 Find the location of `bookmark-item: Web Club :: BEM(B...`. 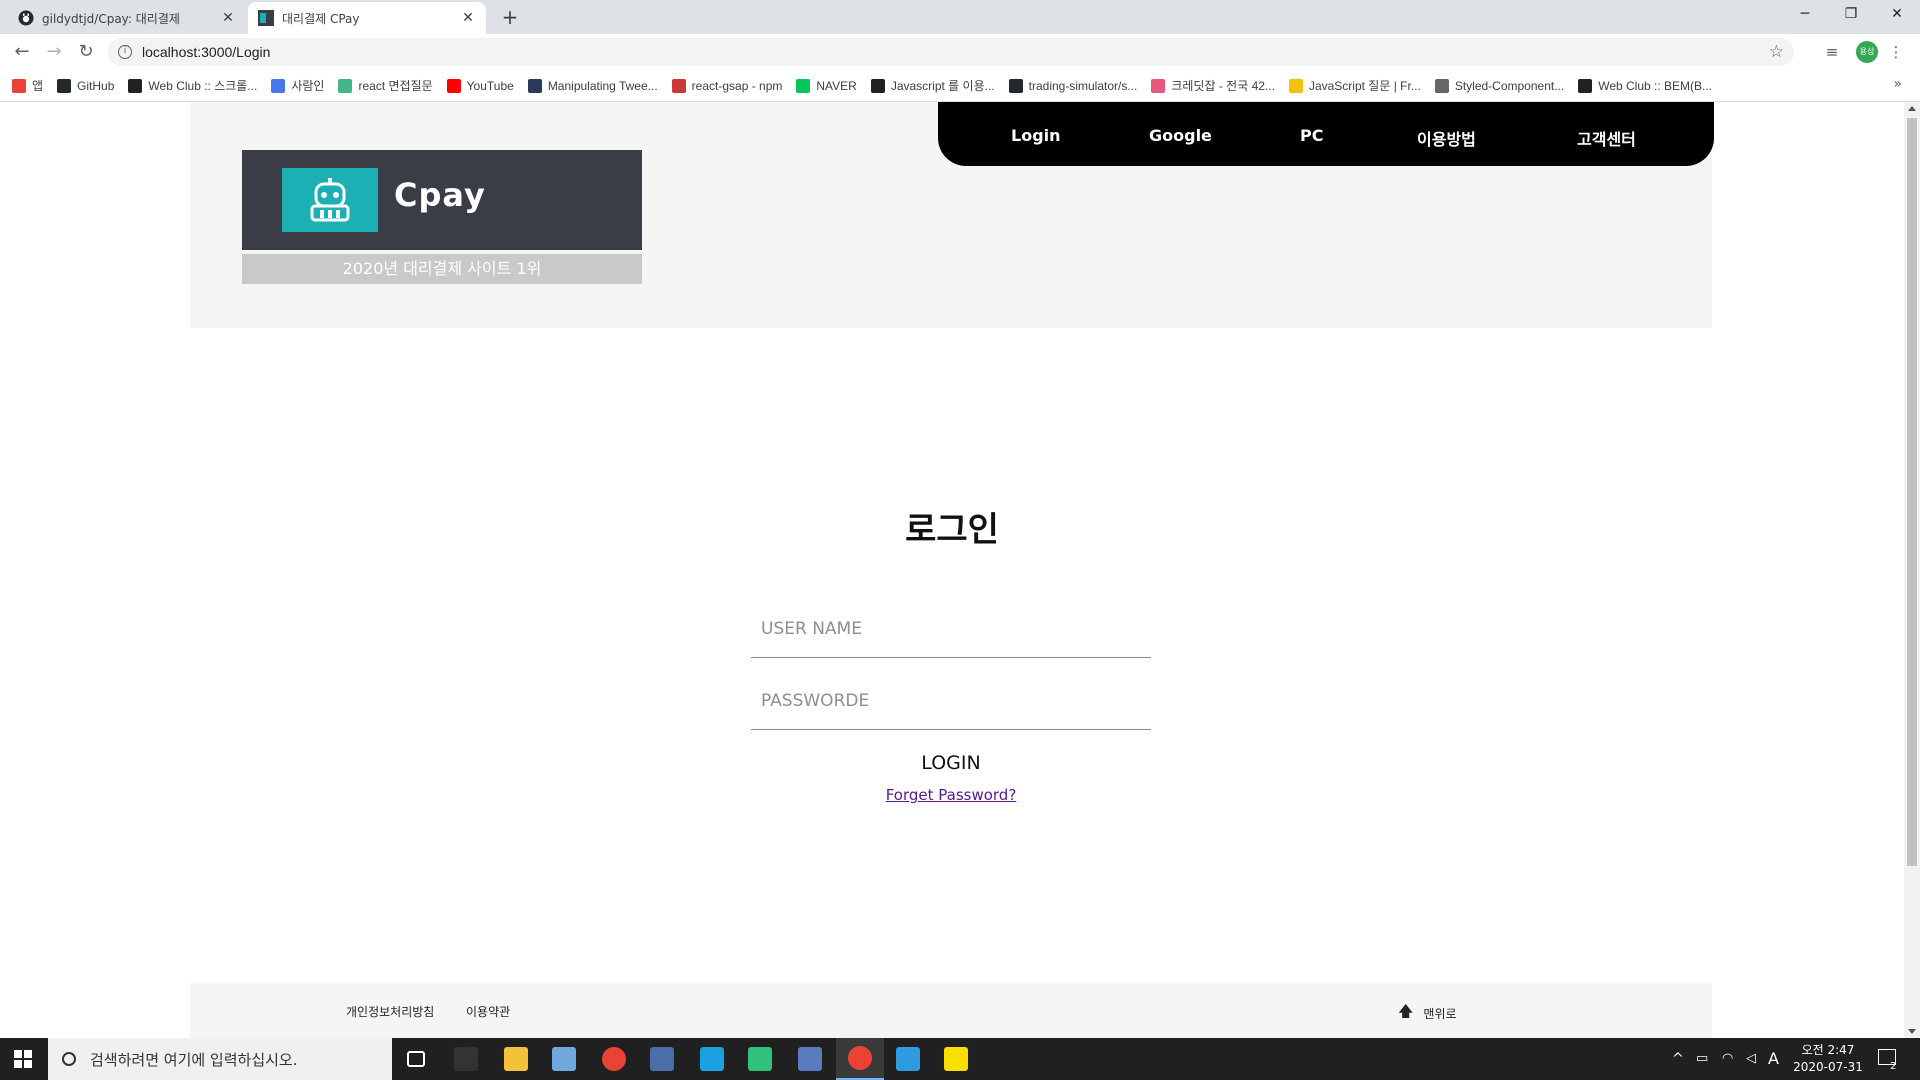

bookmark-item: Web Club :: BEM(B... is located at coordinates (1645, 85).